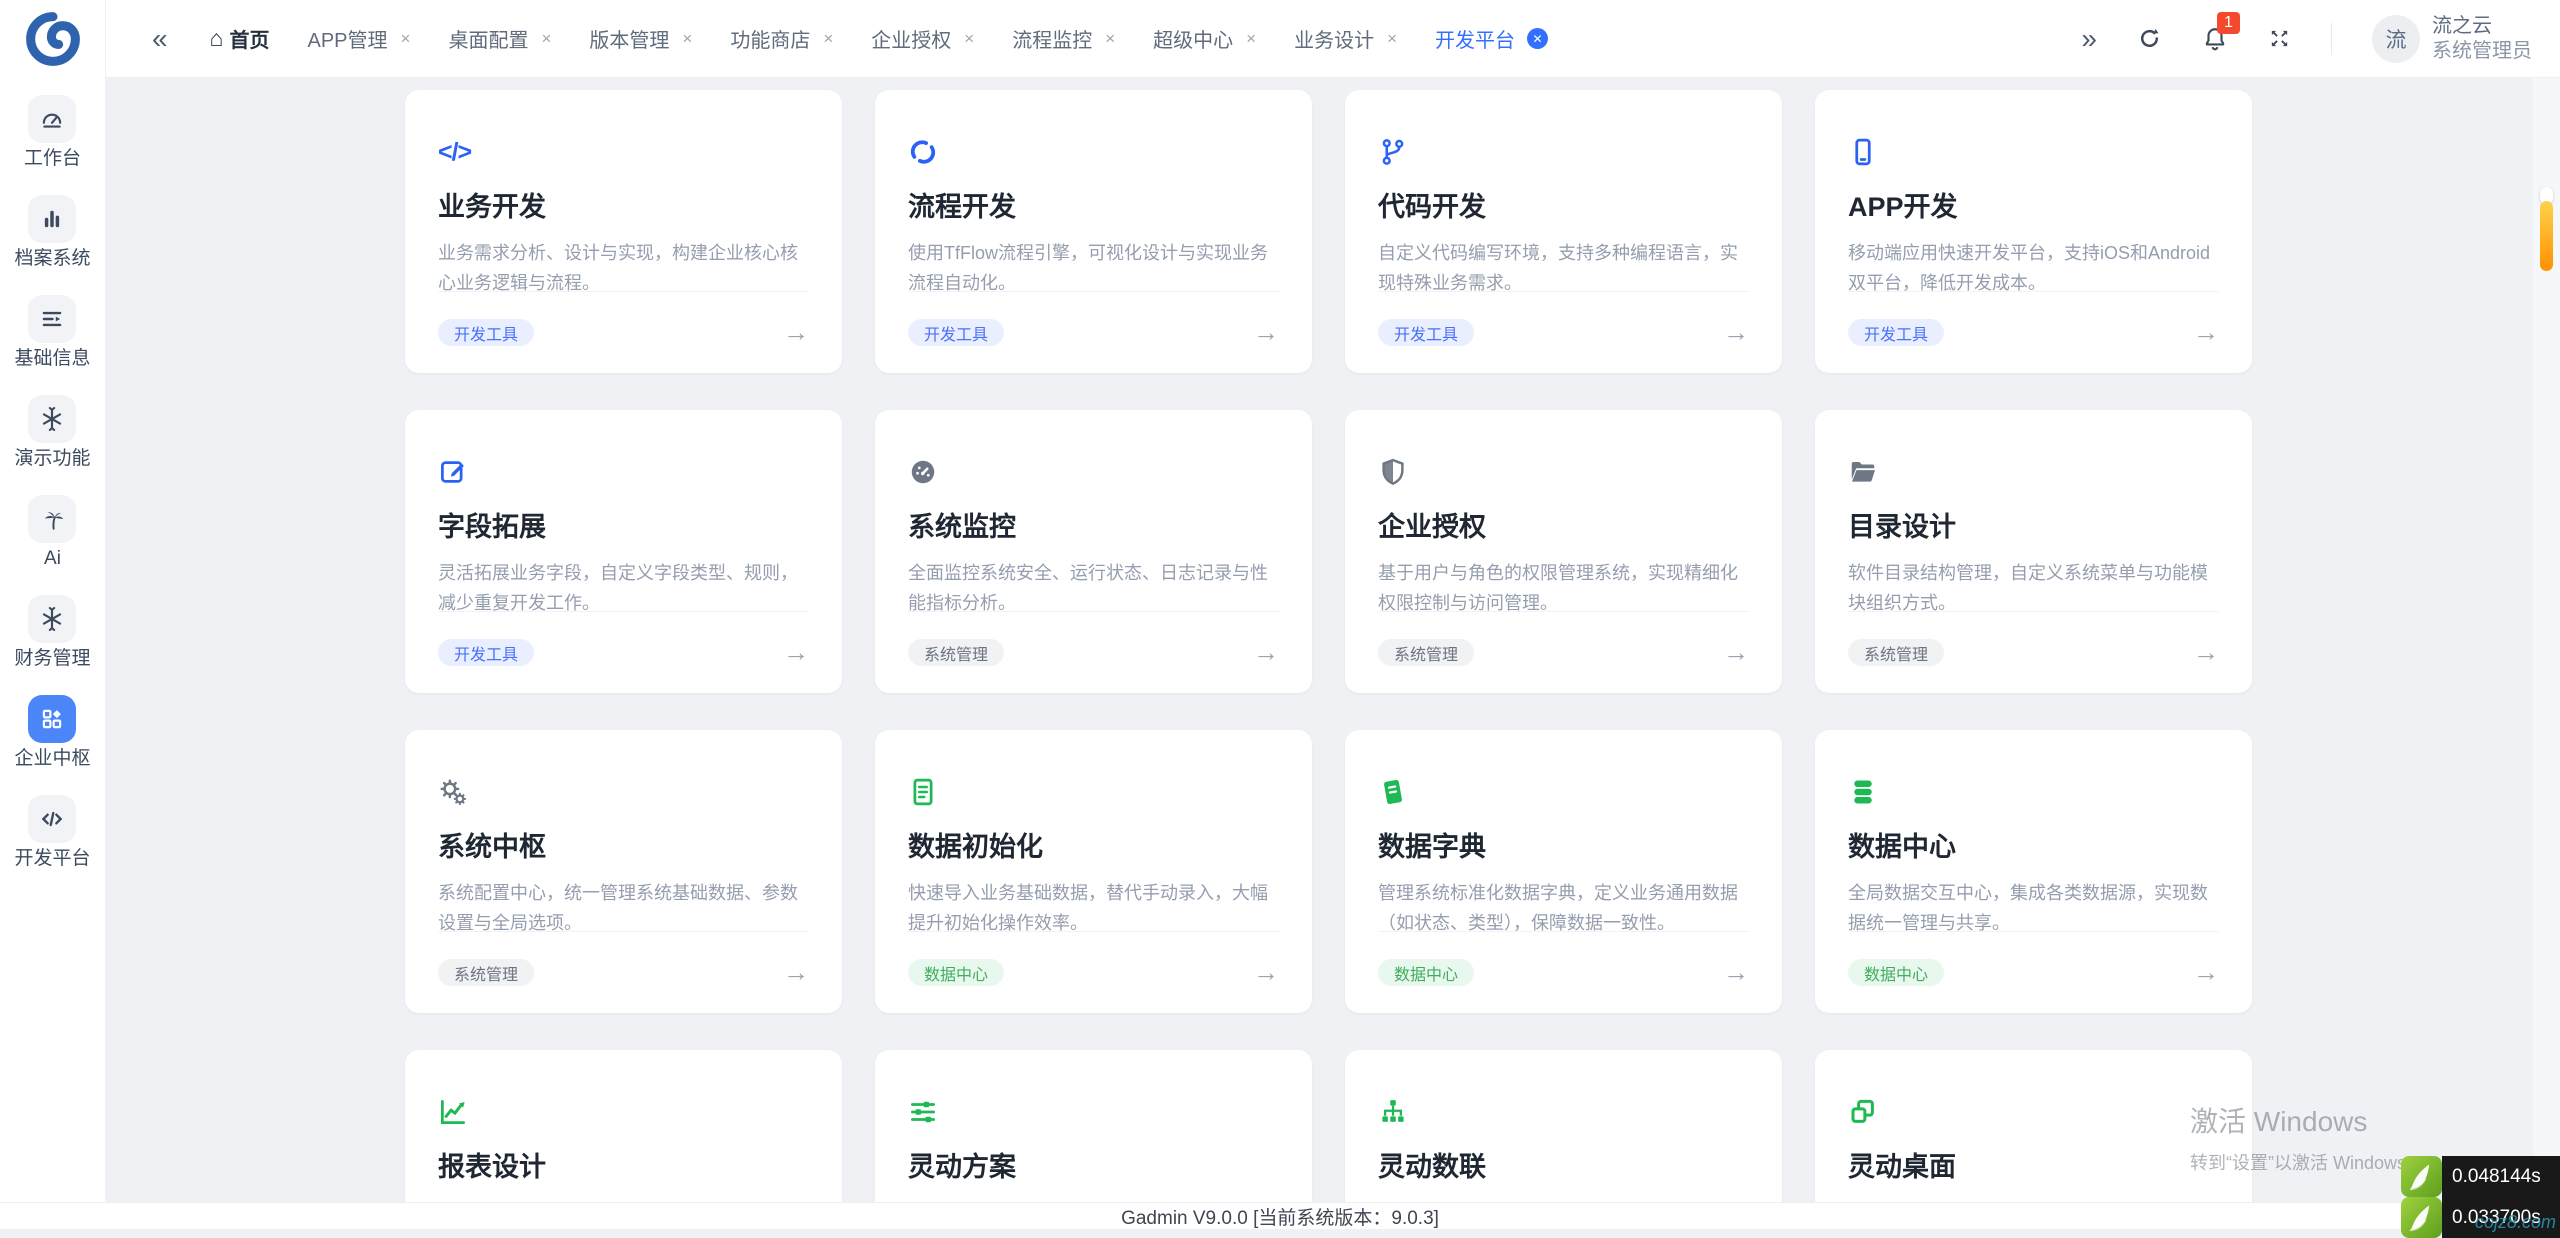 This screenshot has width=2560, height=1238. I want to click on topbar-actions: » 1 流 流之云 系统管理员, so click(2320, 37).